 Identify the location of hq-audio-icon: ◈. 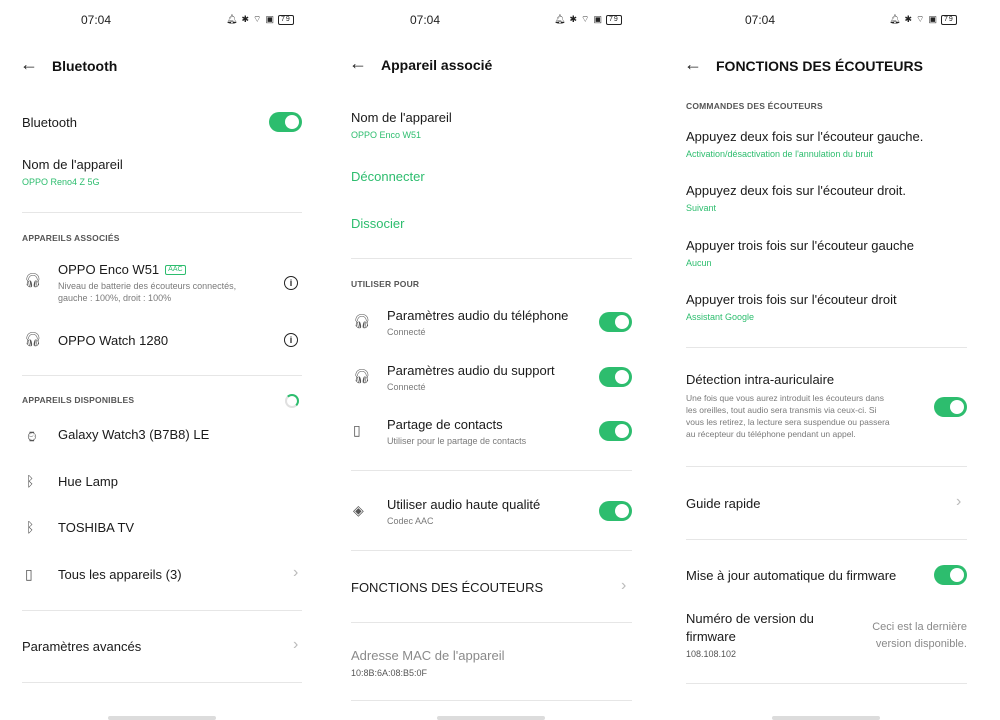
(358, 510).